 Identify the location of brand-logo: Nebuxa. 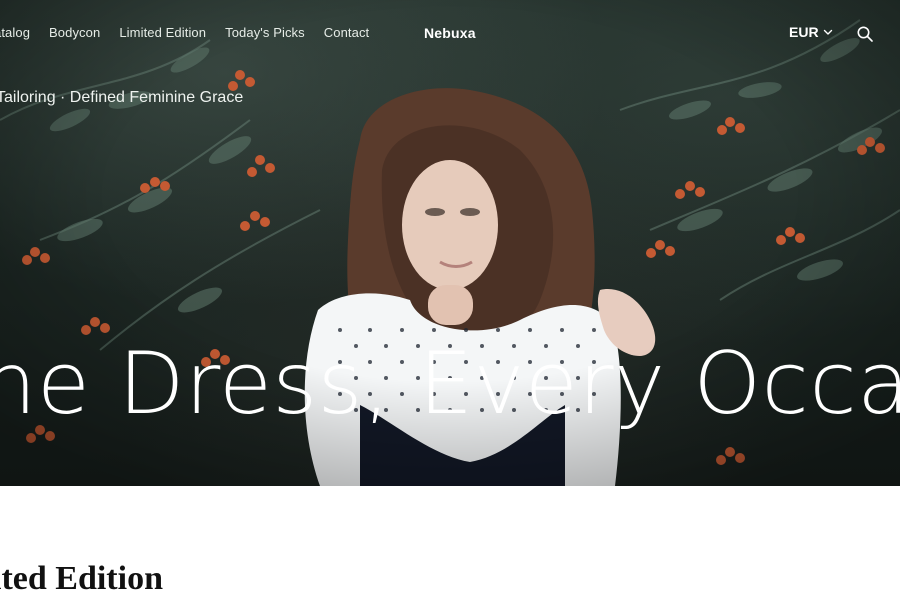
(450, 33).